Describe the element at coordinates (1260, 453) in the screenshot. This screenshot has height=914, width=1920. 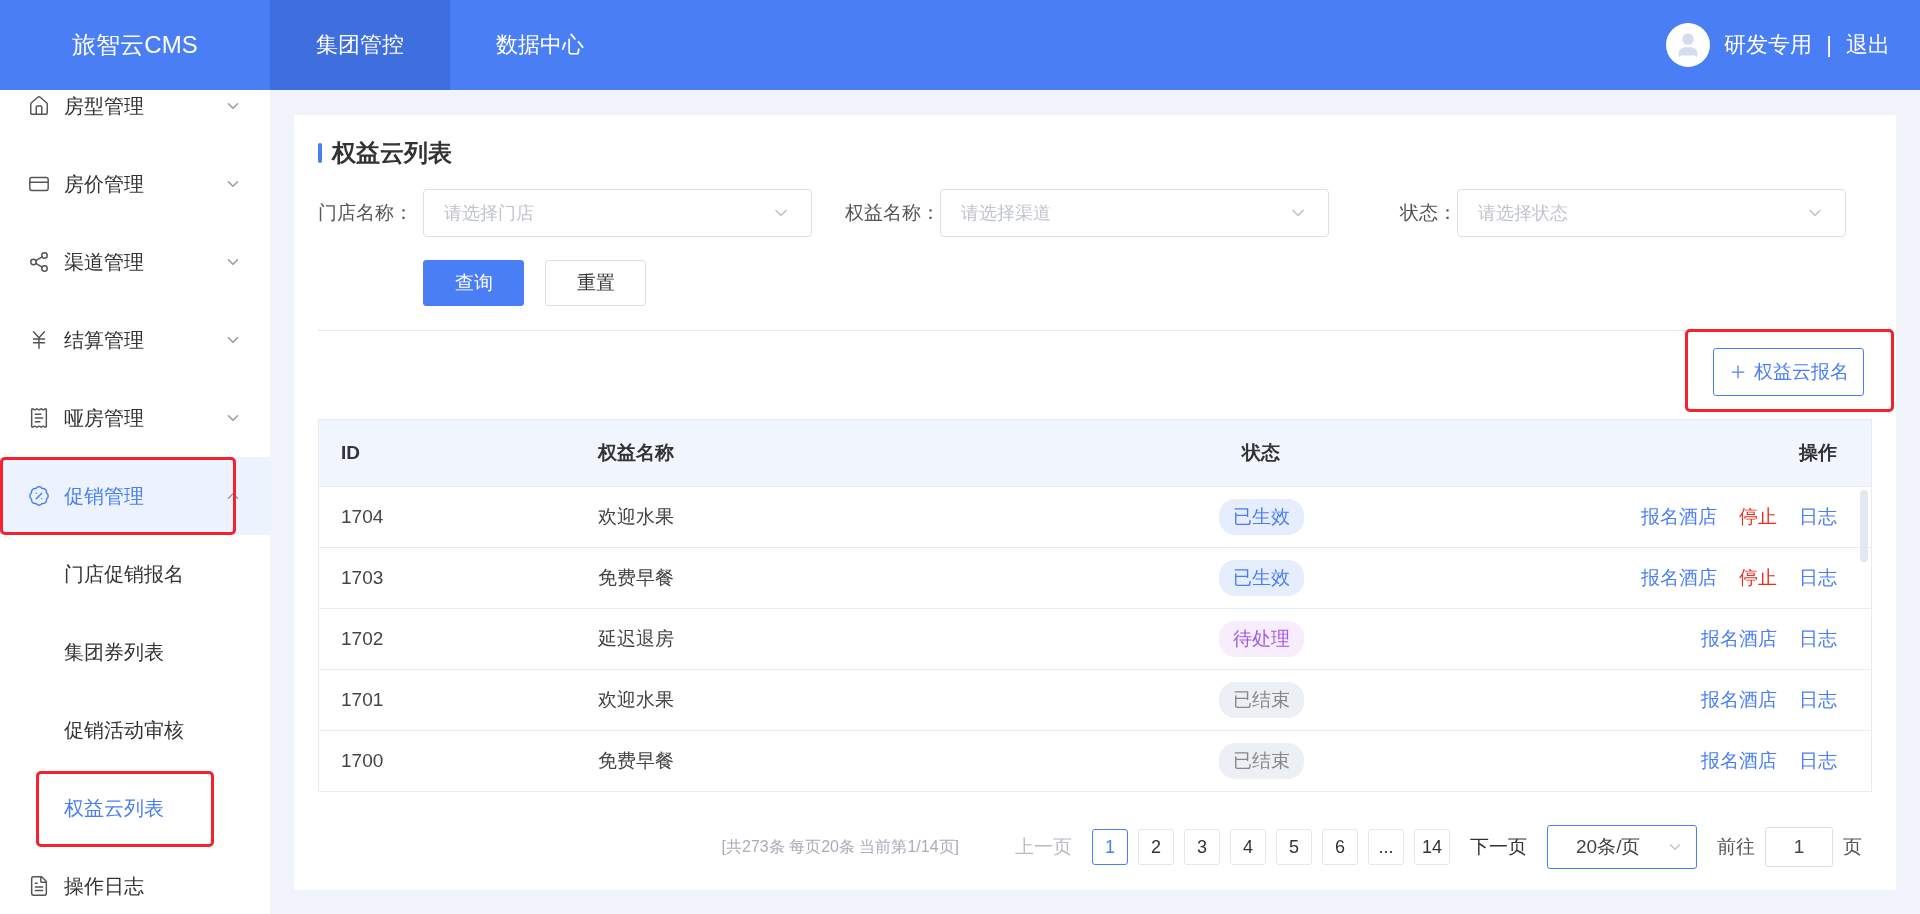
I see `column-header: 状态` at that location.